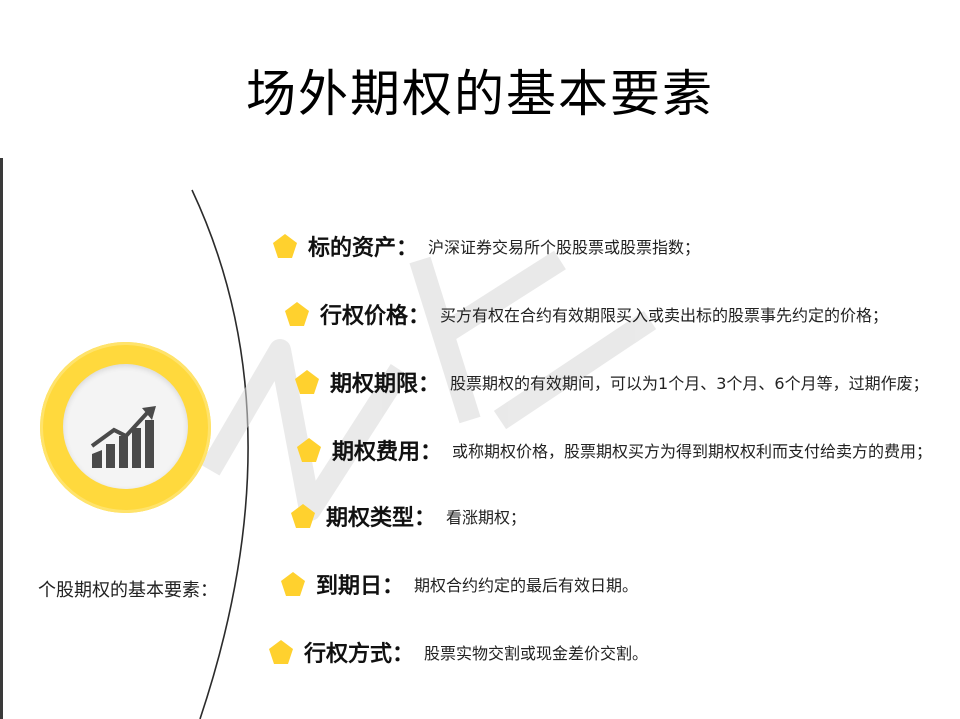 The image size is (960, 719). Describe the element at coordinates (536, 653) in the screenshot. I see `item-desc: 股票实物交割或现金差价交割。` at that location.